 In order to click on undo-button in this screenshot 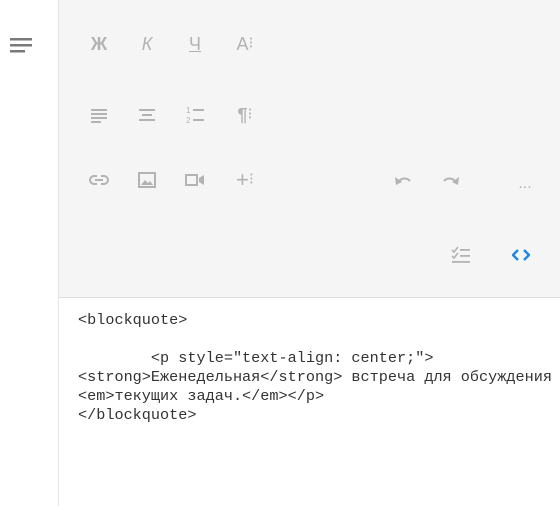, I will do `click(403, 180)`.